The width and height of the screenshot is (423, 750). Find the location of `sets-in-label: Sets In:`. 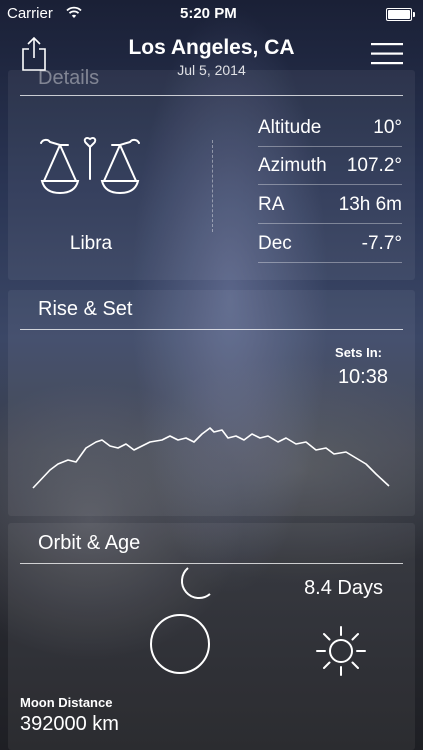

sets-in-label: Sets In: is located at coordinates (358, 352).